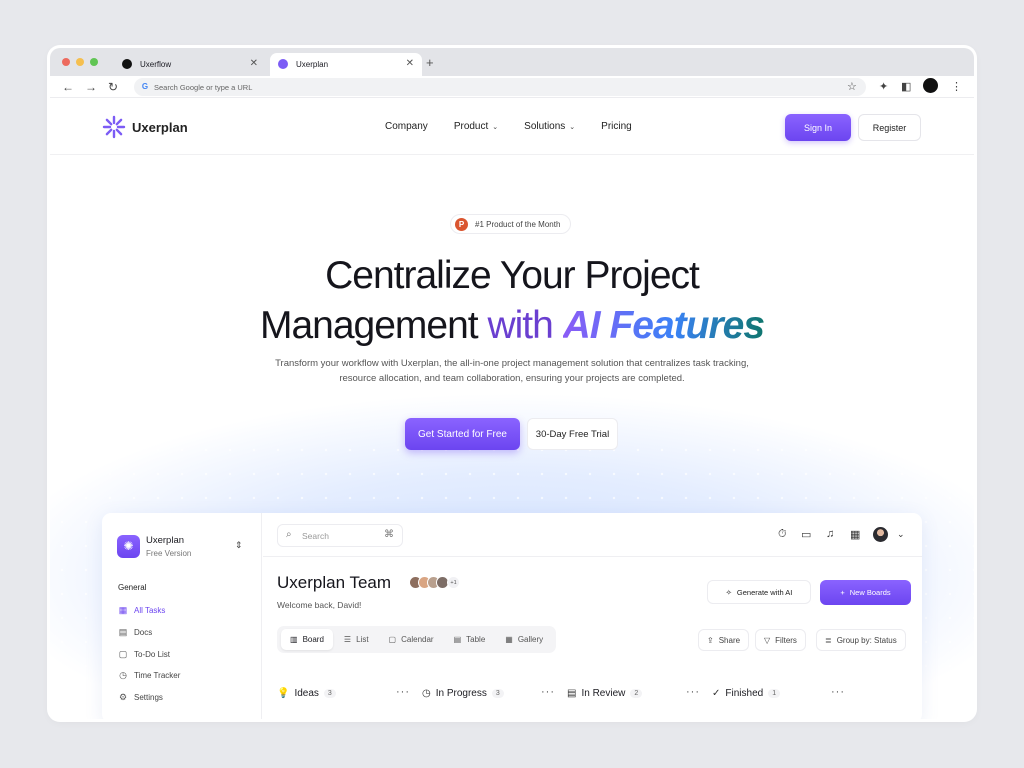 This screenshot has width=1024, height=768. What do you see at coordinates (616, 126) in the screenshot?
I see `nav-pricing: Pricing` at bounding box center [616, 126].